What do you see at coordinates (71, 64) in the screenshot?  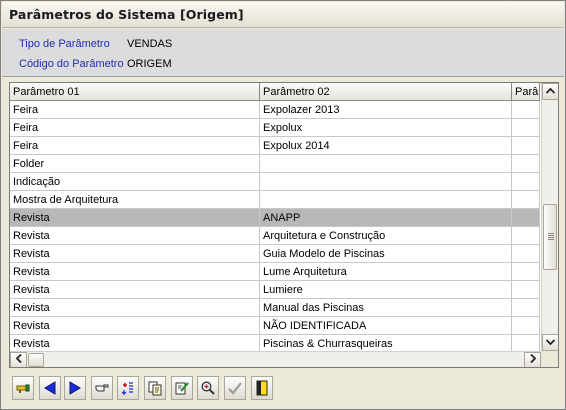 I see `codigo-parametro-label: Código do Parâmetro` at bounding box center [71, 64].